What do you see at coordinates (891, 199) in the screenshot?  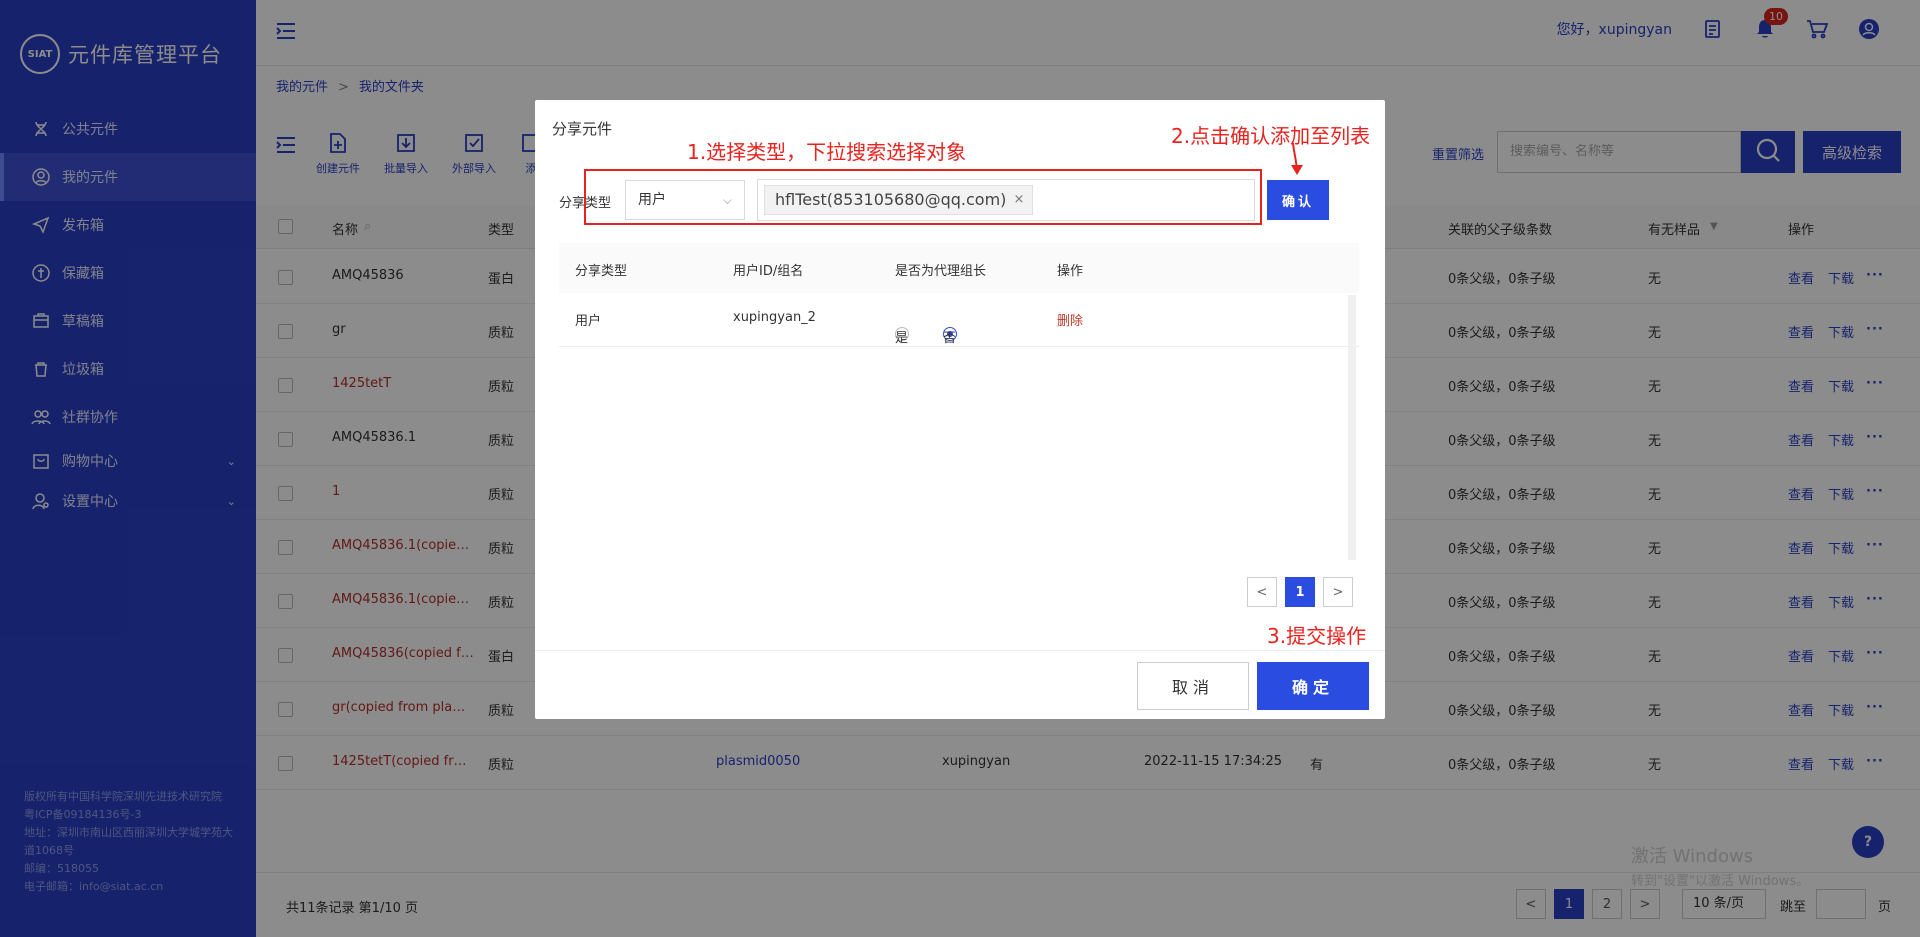 I see `tag-label: hflTest(853105680@qq.com)` at bounding box center [891, 199].